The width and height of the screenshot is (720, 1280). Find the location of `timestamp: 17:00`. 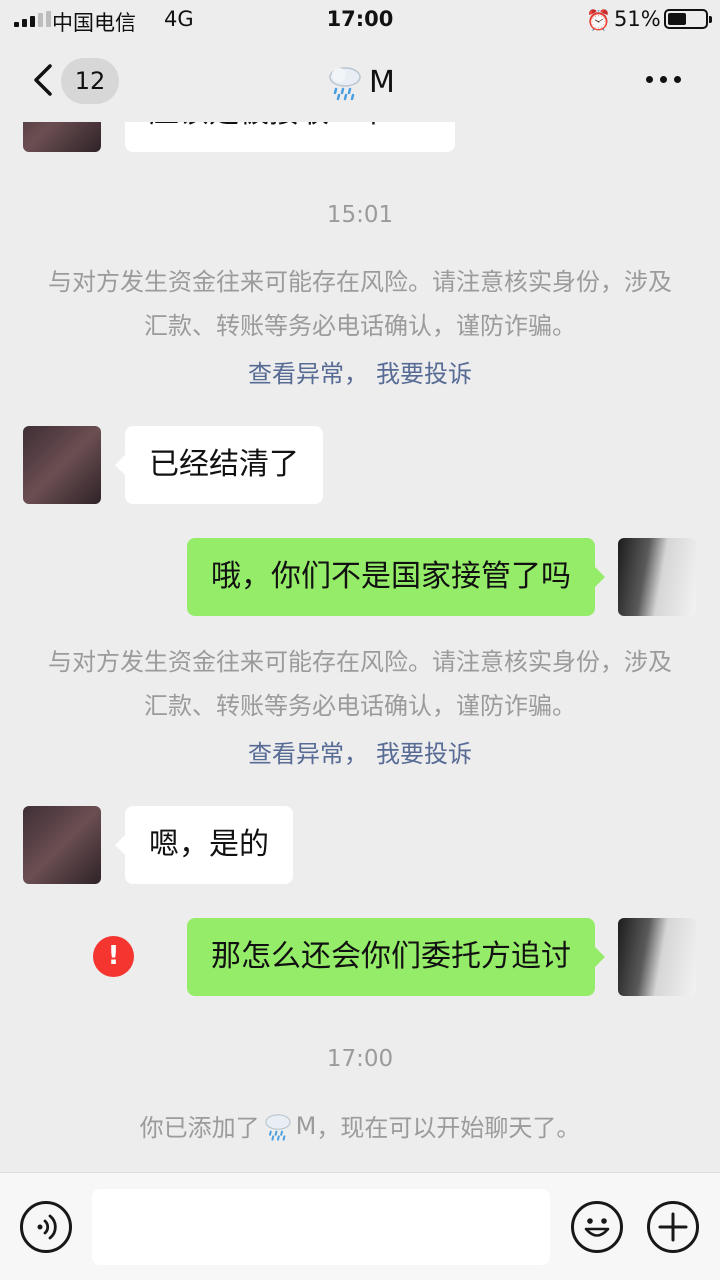

timestamp: 17:00 is located at coordinates (360, 1059).